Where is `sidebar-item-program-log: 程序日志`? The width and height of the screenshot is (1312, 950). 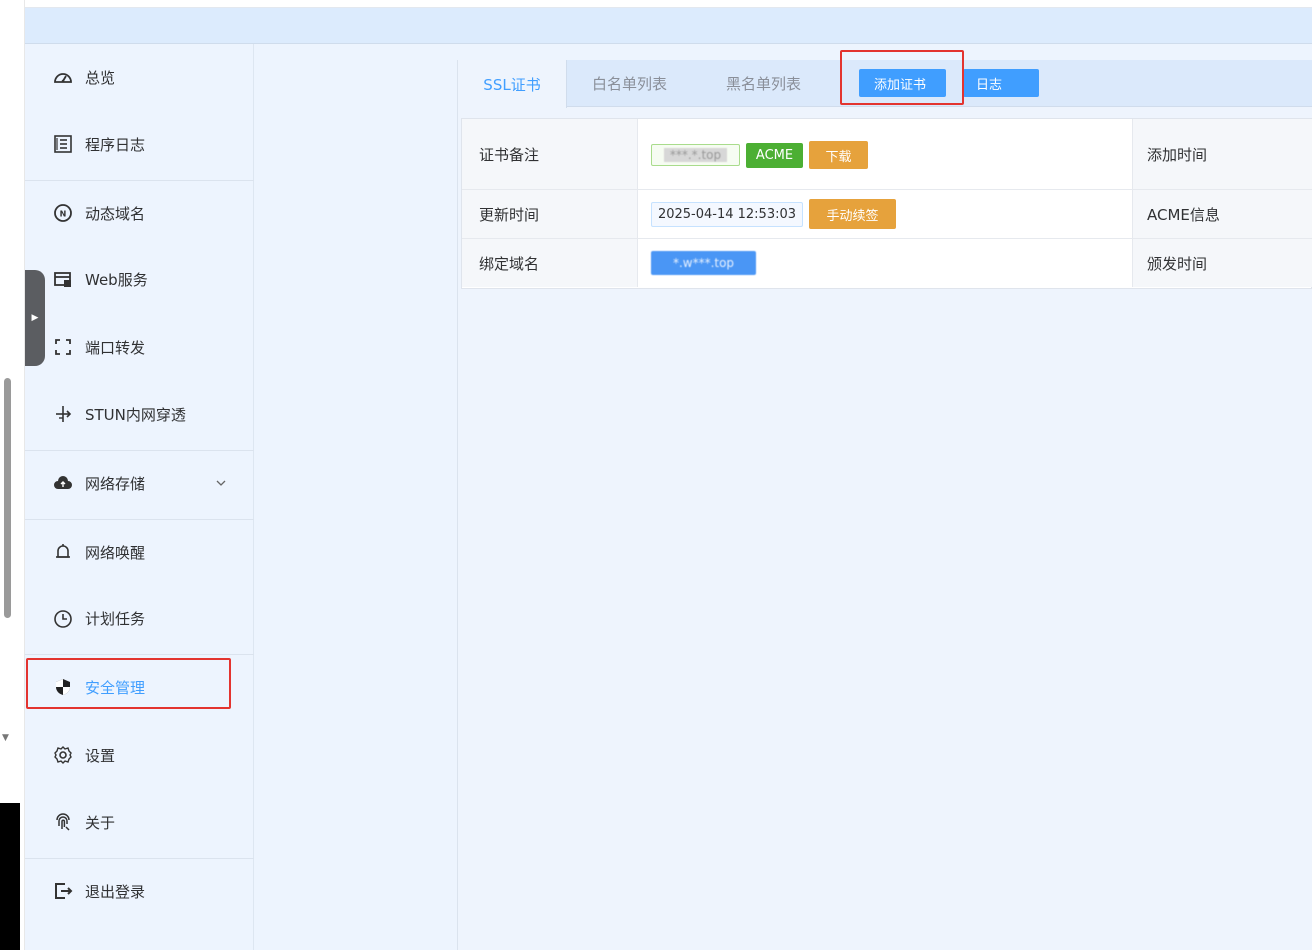
sidebar-item-program-log: 程序日志 is located at coordinates (139, 144).